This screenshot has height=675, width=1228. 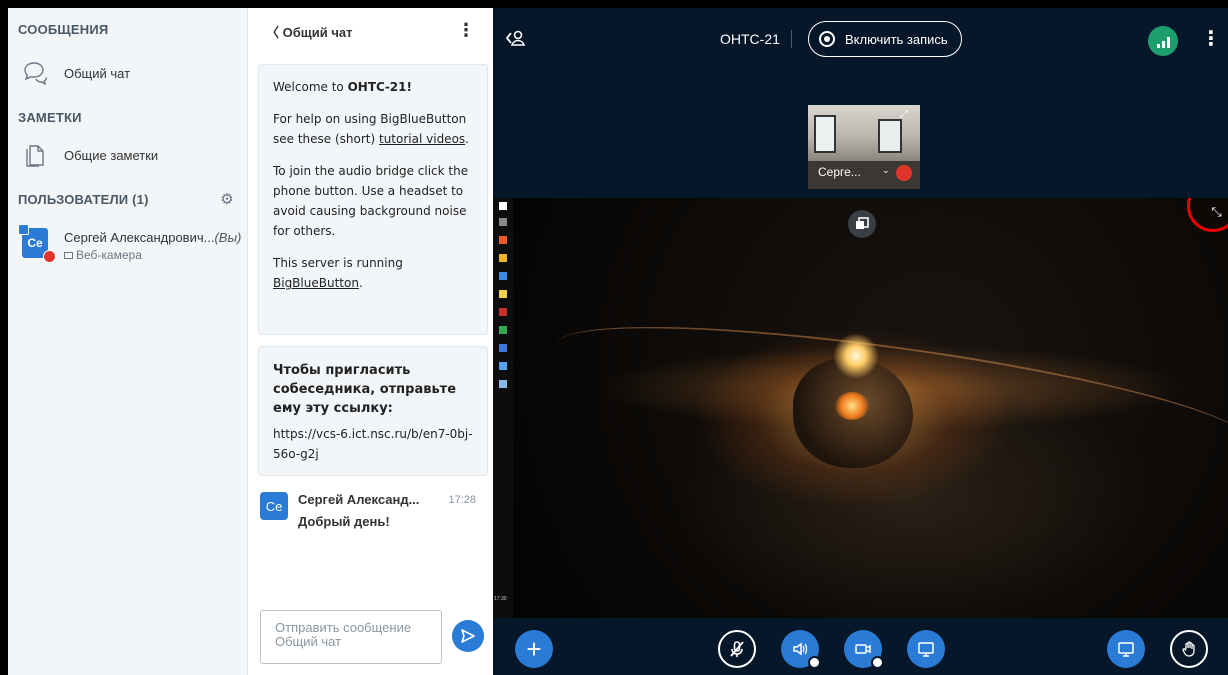 What do you see at coordinates (516, 39) in the screenshot?
I see `toggle-user-list-button` at bounding box center [516, 39].